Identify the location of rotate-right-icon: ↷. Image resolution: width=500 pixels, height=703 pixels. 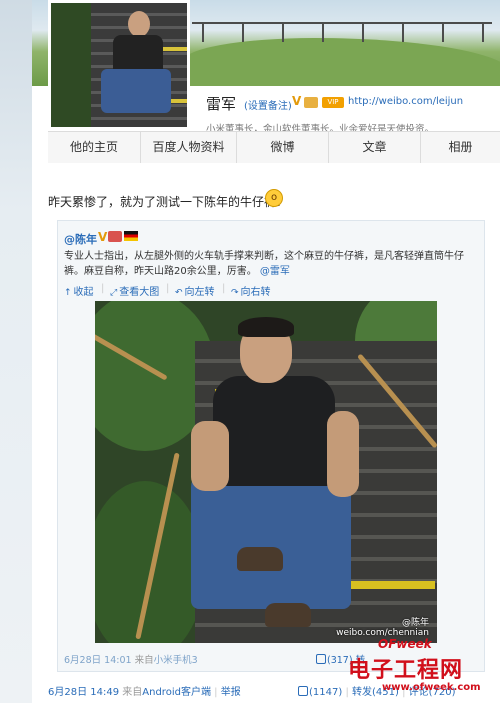
(235, 293).